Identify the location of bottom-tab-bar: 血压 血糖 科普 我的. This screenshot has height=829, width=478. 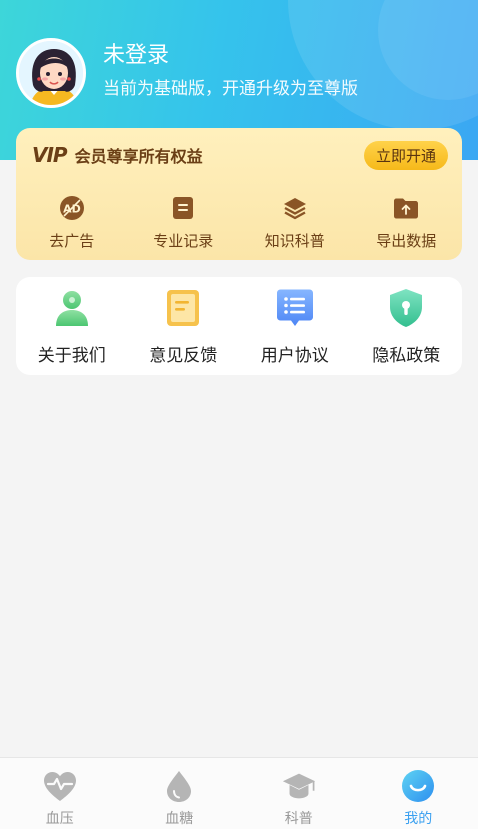
(239, 793).